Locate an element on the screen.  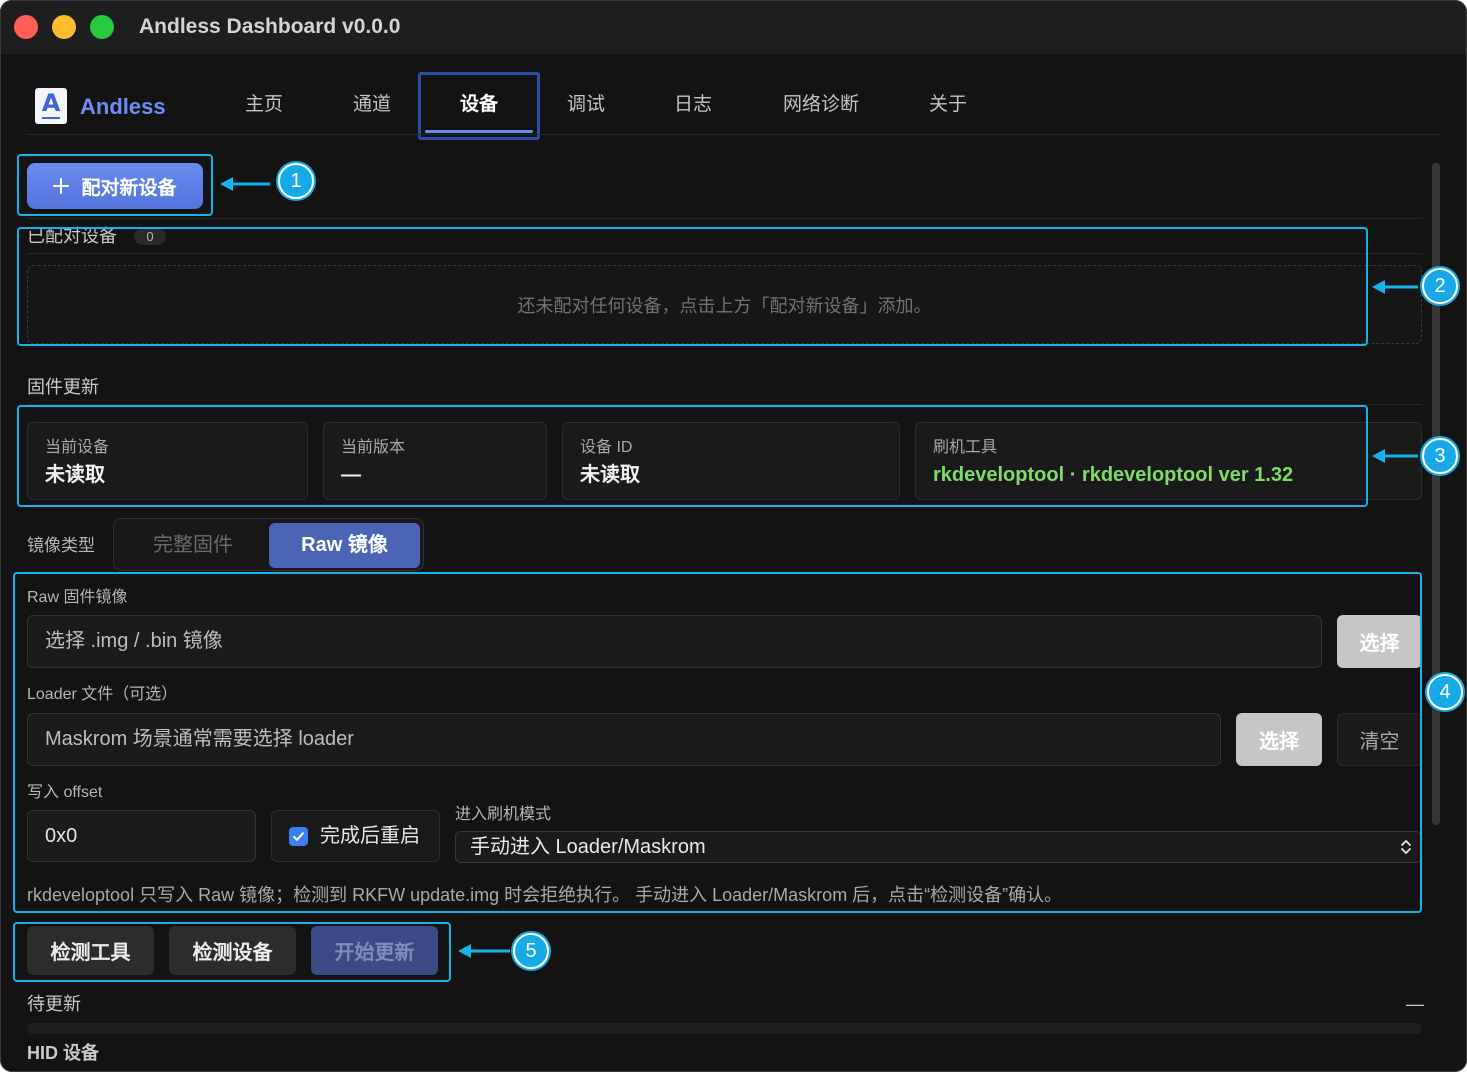
raw-image-path-input is located at coordinates (674, 641).